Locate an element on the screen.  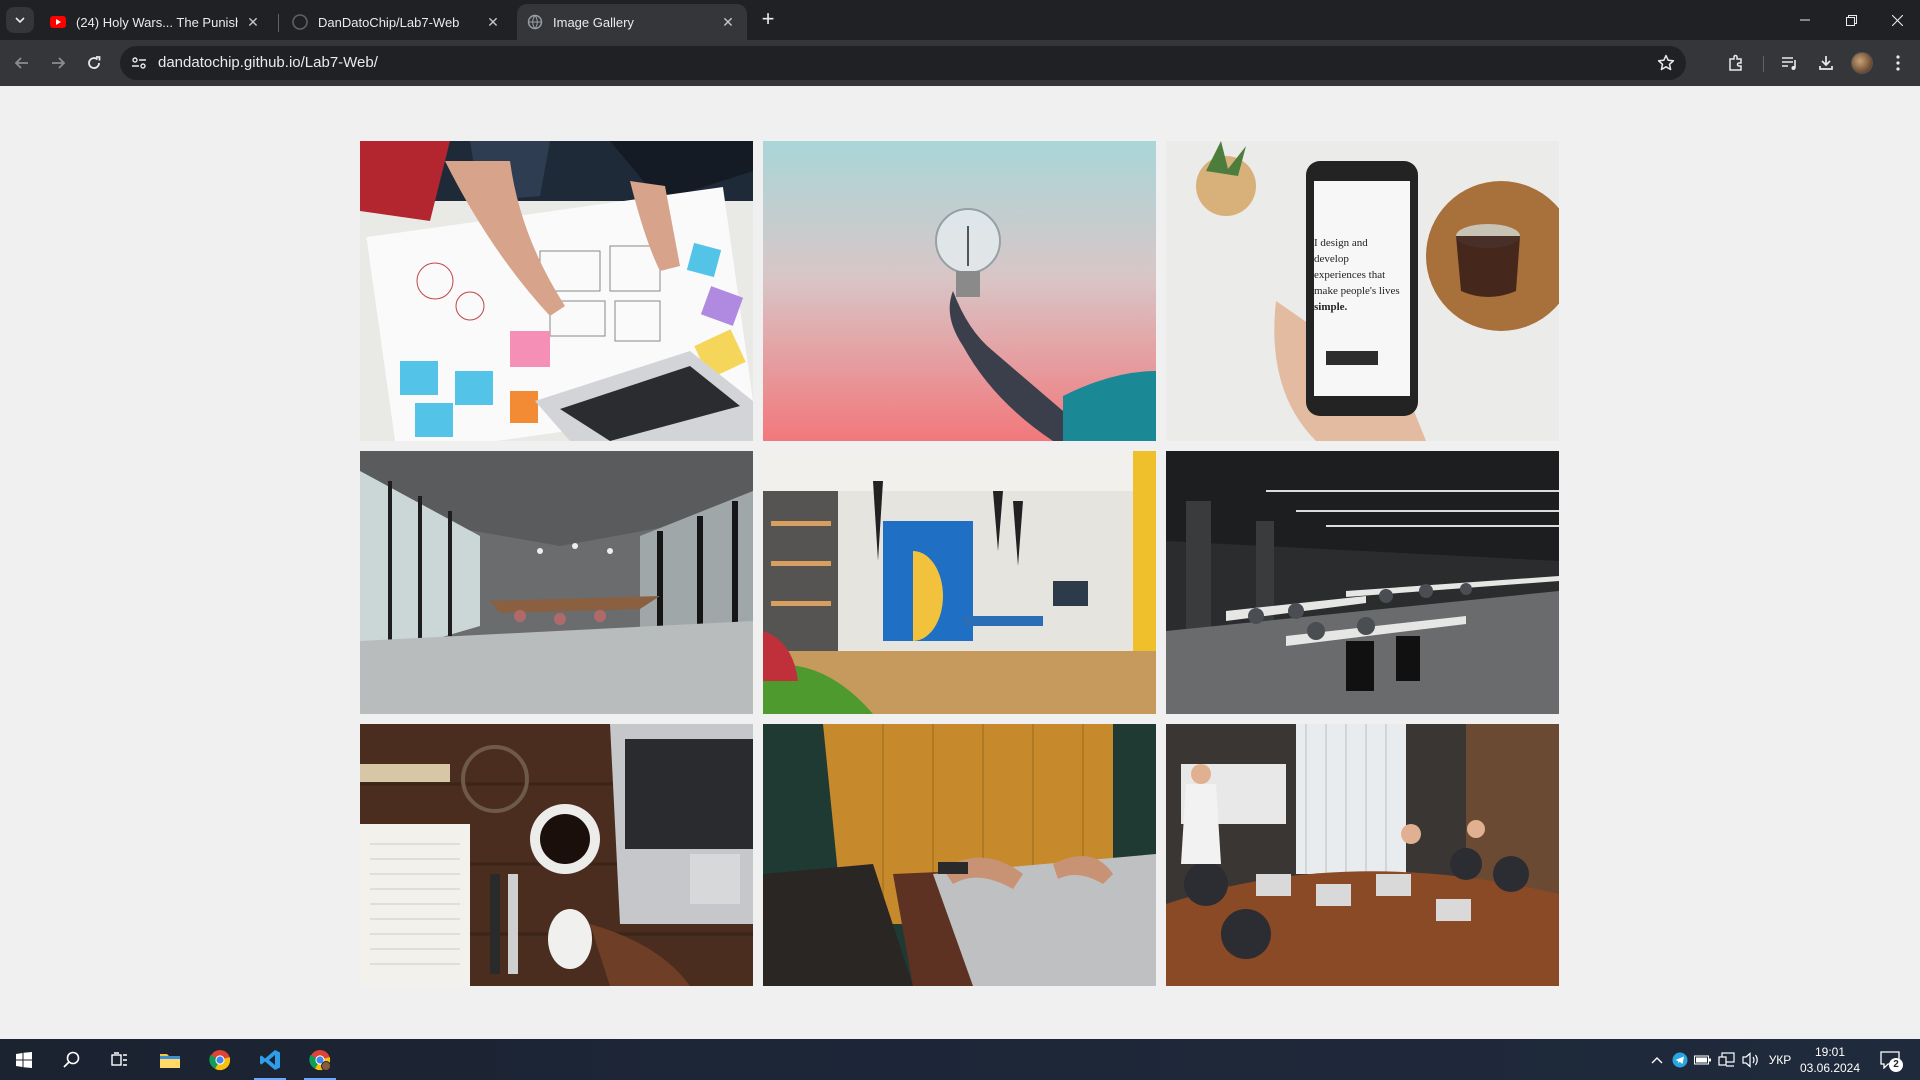
tab-image-gallery: Image Gallery ✕ is located at coordinates (632, 22).